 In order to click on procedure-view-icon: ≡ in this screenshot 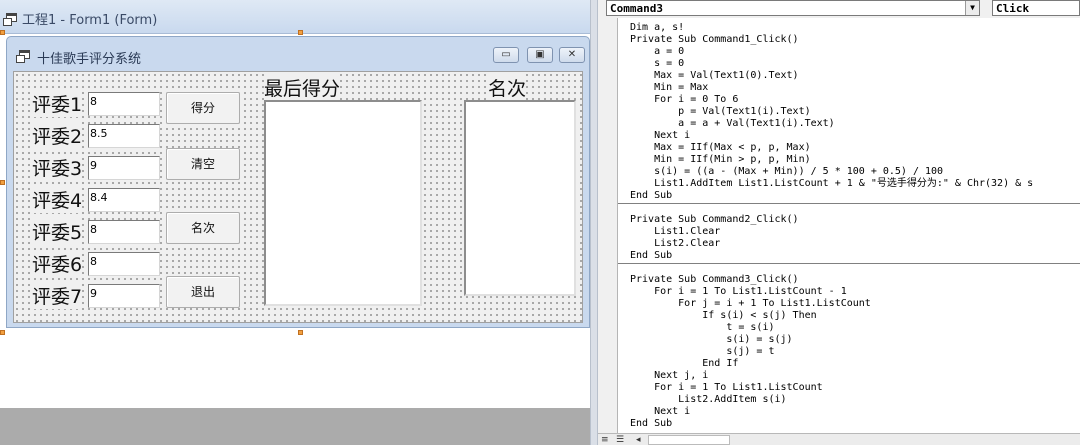, I will do `click(605, 440)`.